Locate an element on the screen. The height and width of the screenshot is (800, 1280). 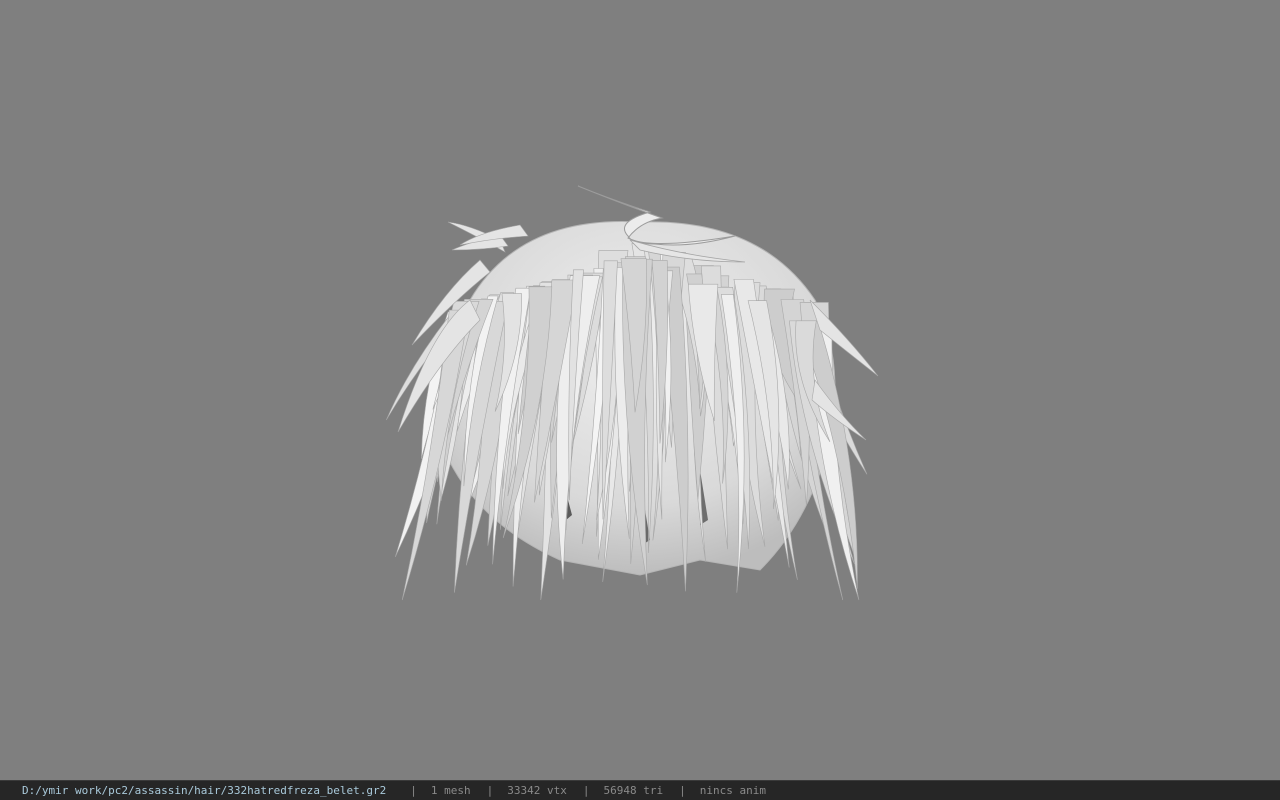
vertex-count: 33342 vtx is located at coordinates (537, 790).